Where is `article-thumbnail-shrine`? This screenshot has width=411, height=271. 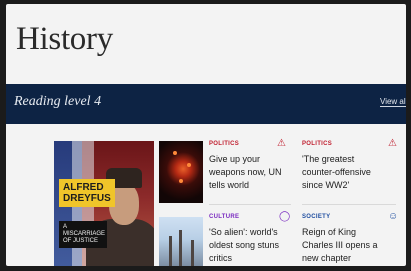
article-thumbnail-shrine is located at coordinates (181, 241).